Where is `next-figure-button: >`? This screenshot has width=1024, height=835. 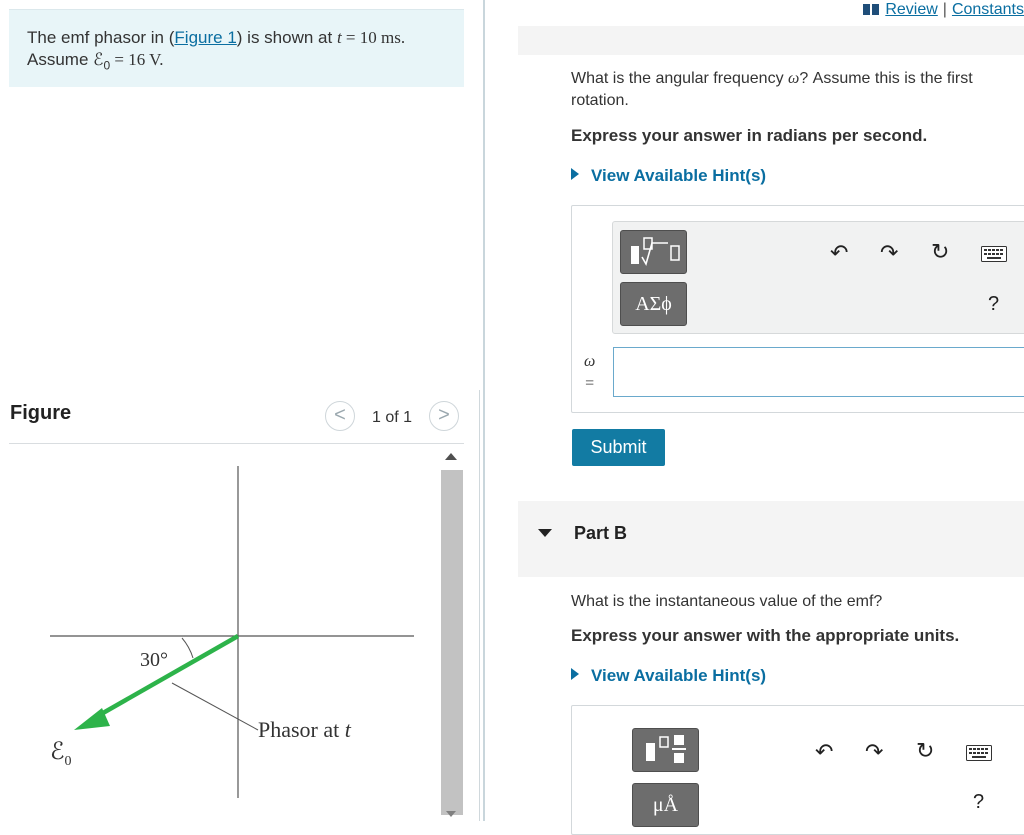 next-figure-button: > is located at coordinates (444, 416).